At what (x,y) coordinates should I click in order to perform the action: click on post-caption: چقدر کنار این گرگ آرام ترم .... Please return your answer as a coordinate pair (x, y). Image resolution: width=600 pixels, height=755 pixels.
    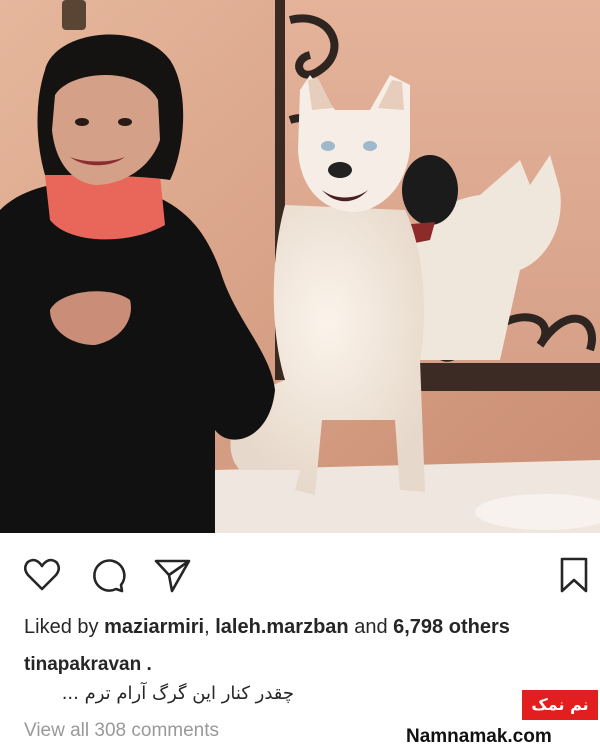
    Looking at the image, I should click on (177, 693).